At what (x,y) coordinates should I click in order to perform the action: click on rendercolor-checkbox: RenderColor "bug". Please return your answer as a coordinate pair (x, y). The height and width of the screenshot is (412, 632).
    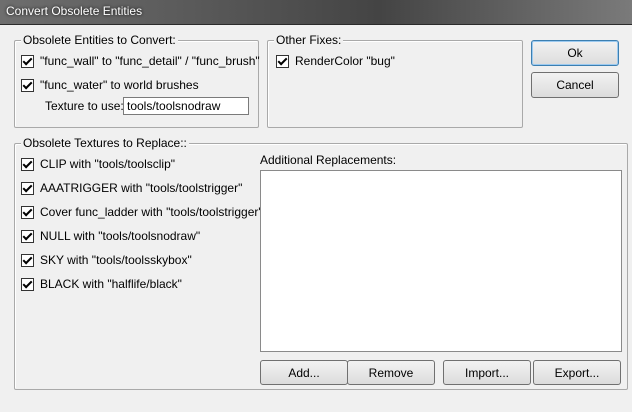
    Looking at the image, I should click on (335, 61).